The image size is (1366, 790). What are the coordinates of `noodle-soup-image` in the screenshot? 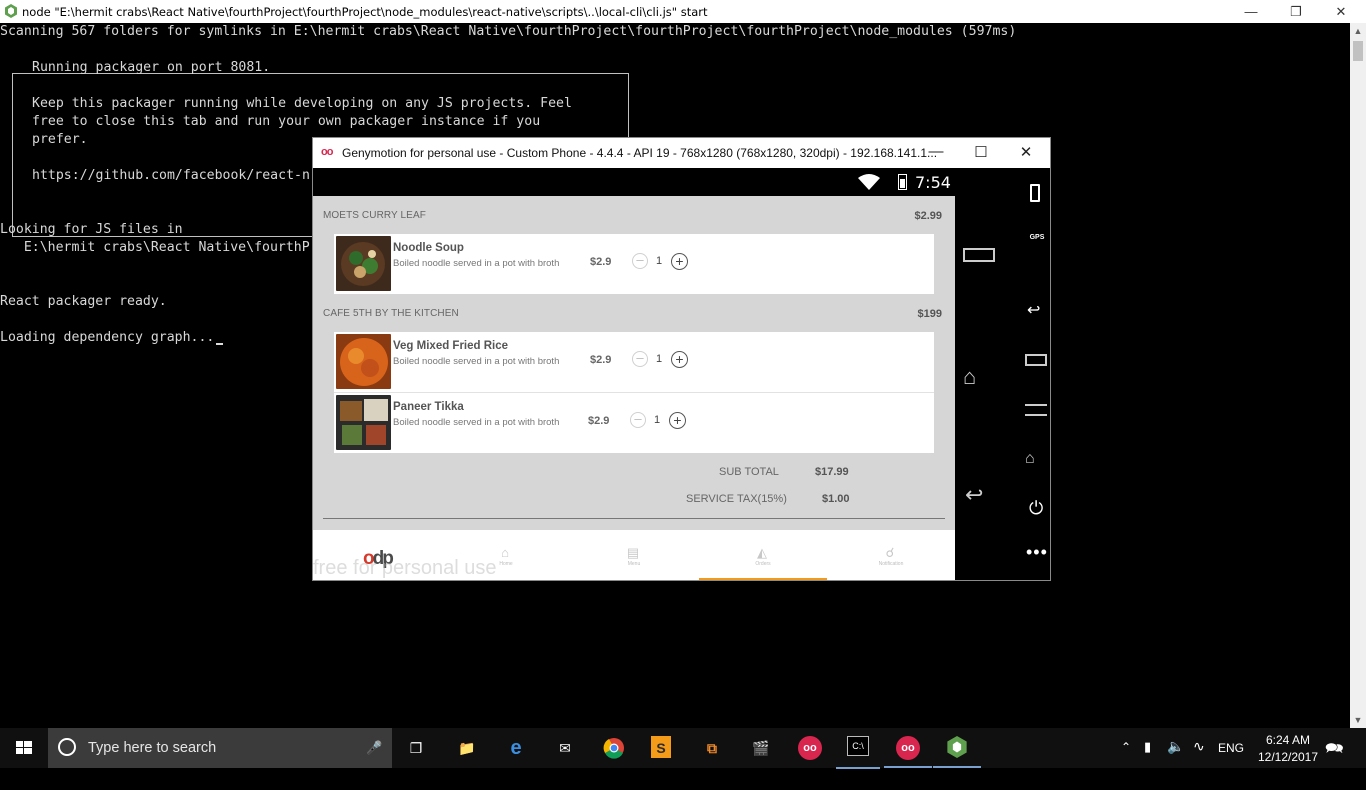 It's located at (363, 263).